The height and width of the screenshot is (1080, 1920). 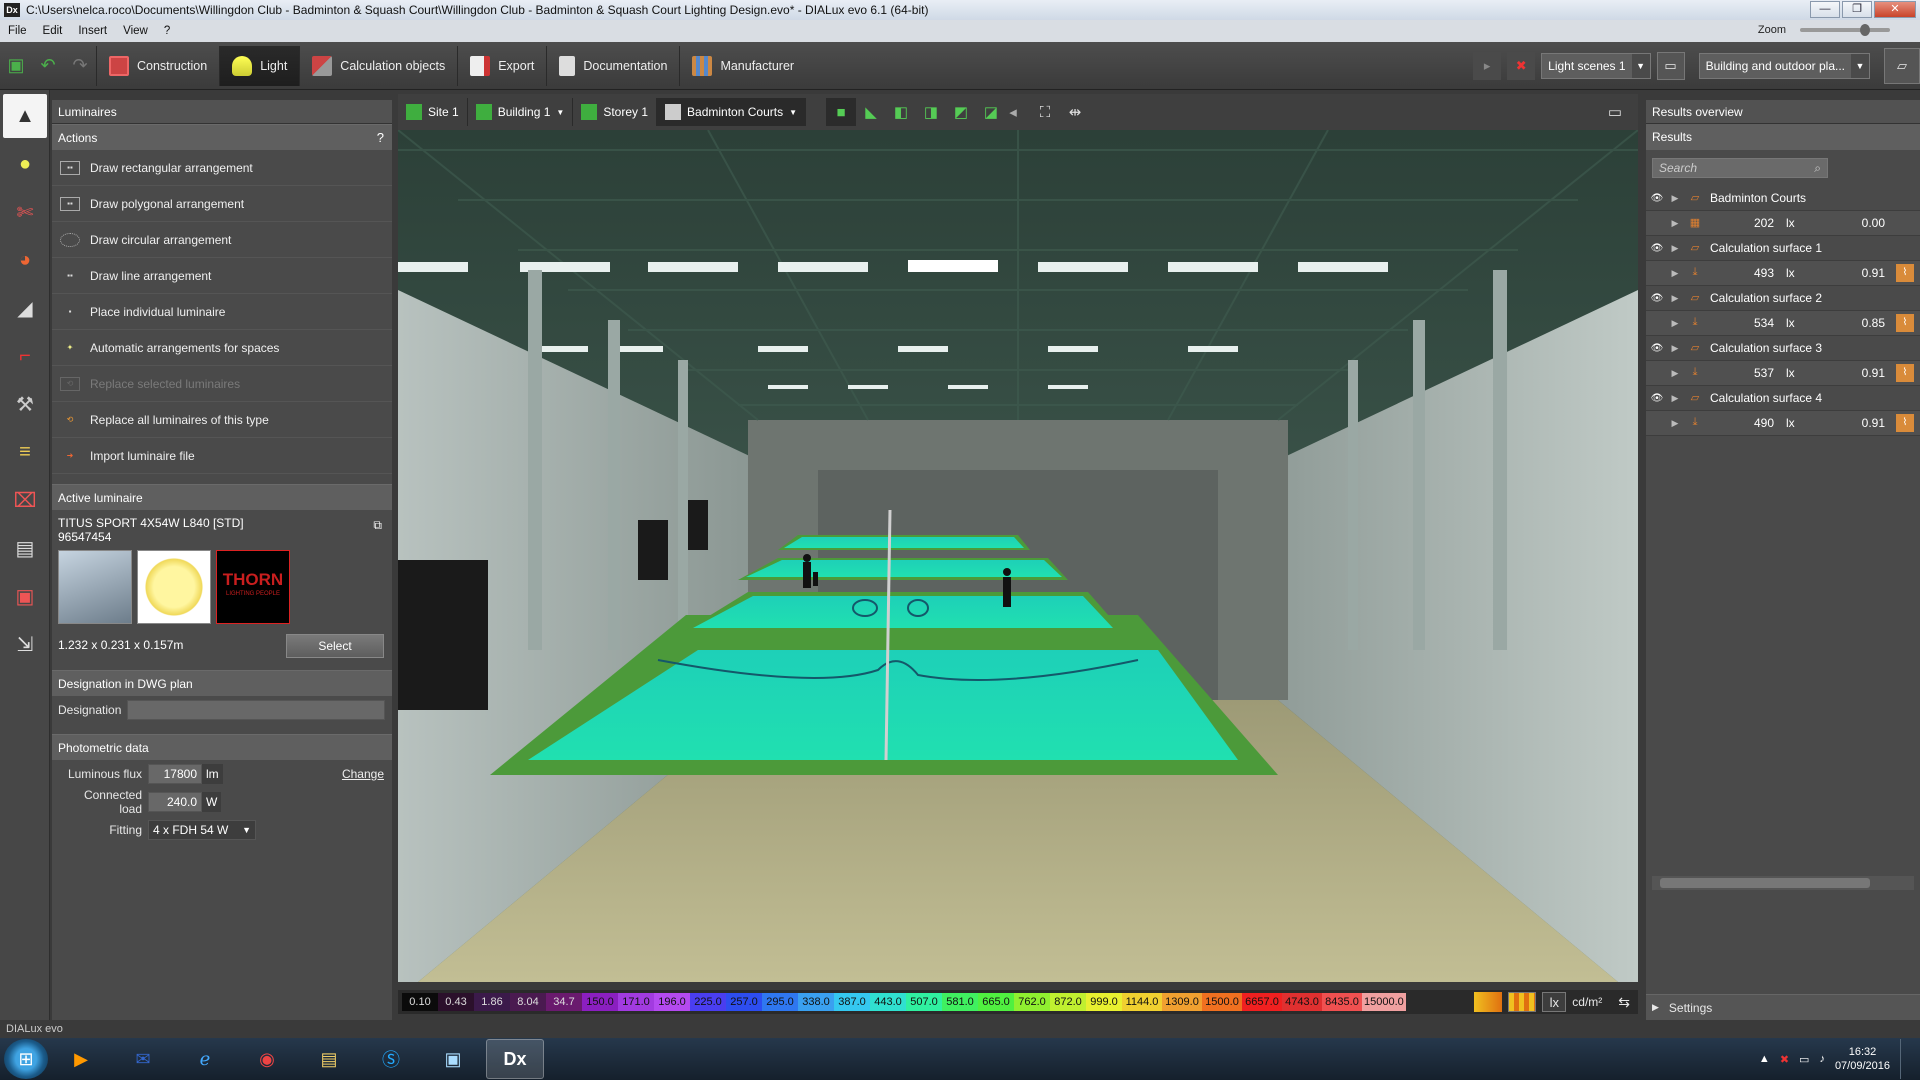 I want to click on skype-icon: Ⓢ, so click(x=391, y=1059).